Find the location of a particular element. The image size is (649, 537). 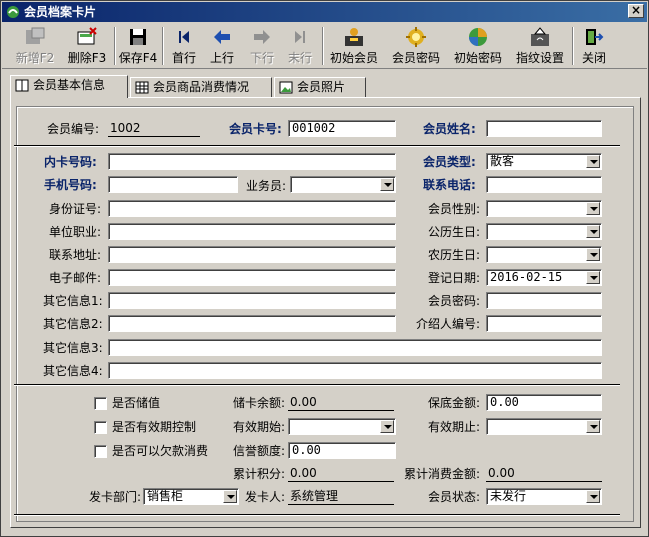

company-input is located at coordinates (252, 231).